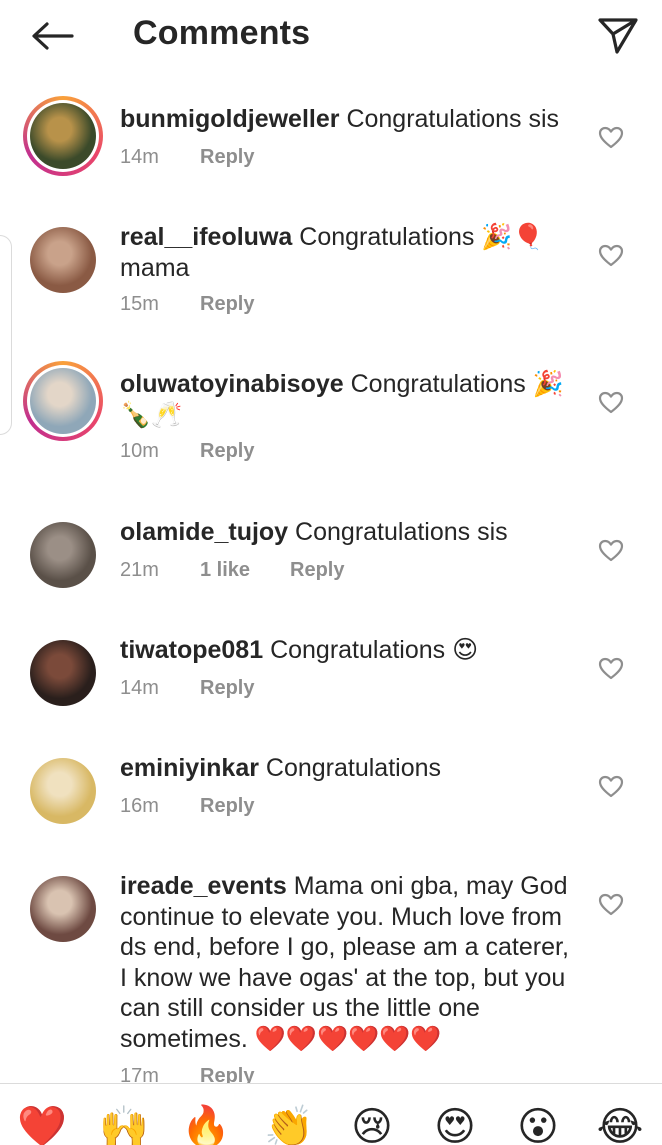 The image size is (662, 1145). What do you see at coordinates (187, 1074) in the screenshot?
I see `comment-meta: 17m Reply` at bounding box center [187, 1074].